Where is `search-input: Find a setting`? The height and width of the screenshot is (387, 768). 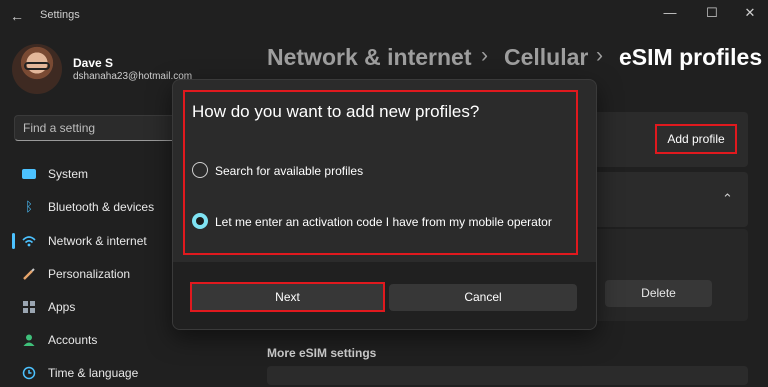
search-input: Find a setting is located at coordinates (102, 128).